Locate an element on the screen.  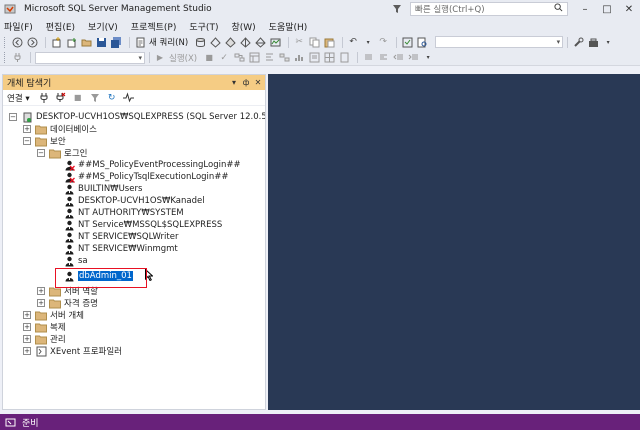
connect-dropdown-button: 연결 ▾ is located at coordinates (18, 98).